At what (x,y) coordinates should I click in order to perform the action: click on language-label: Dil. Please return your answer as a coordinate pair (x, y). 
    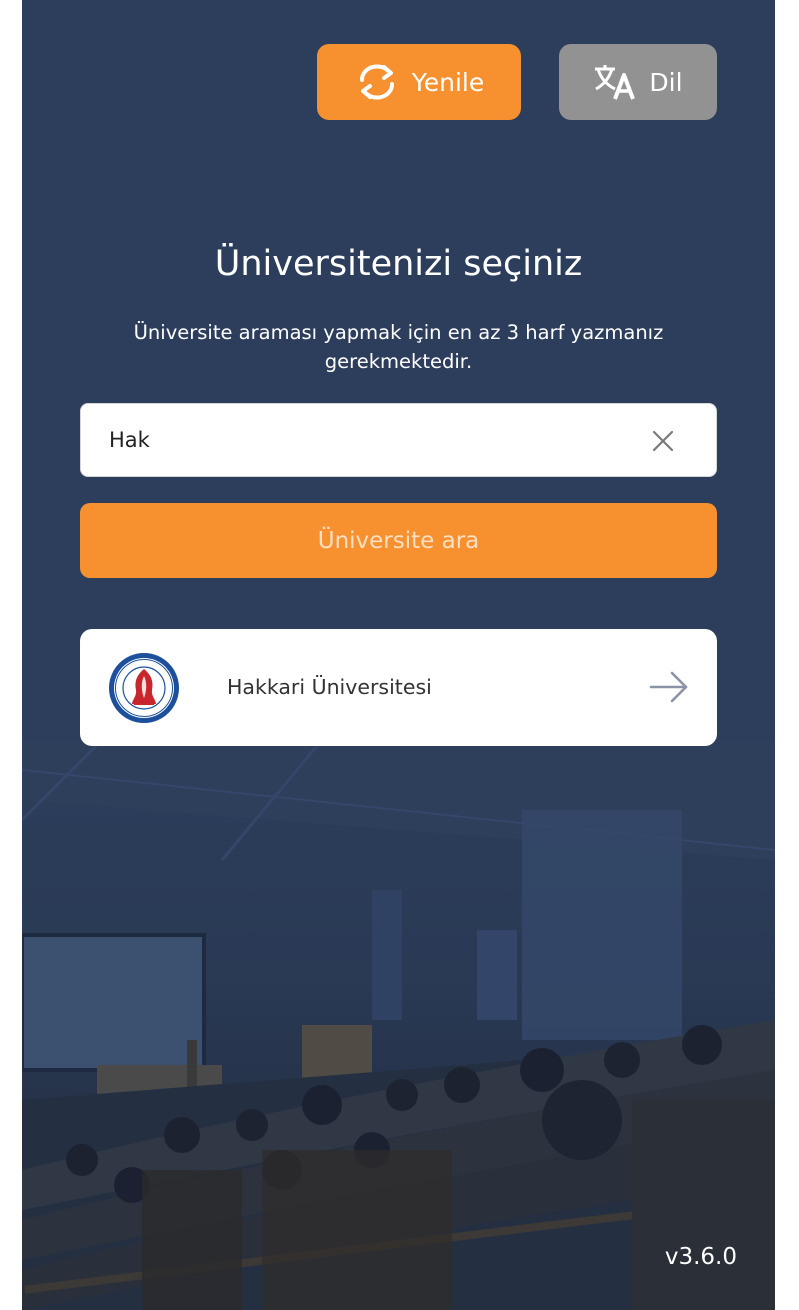
    Looking at the image, I should click on (666, 82).